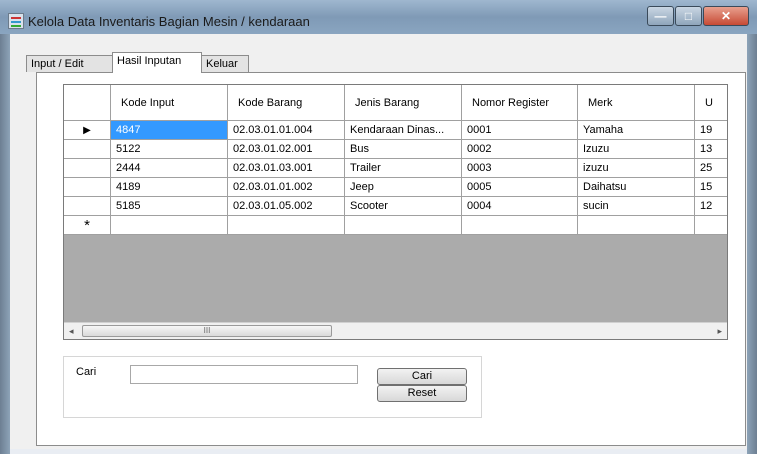 Image resolution: width=757 pixels, height=454 pixels. What do you see at coordinates (520, 187) in the screenshot?
I see `table-cell: 0005` at bounding box center [520, 187].